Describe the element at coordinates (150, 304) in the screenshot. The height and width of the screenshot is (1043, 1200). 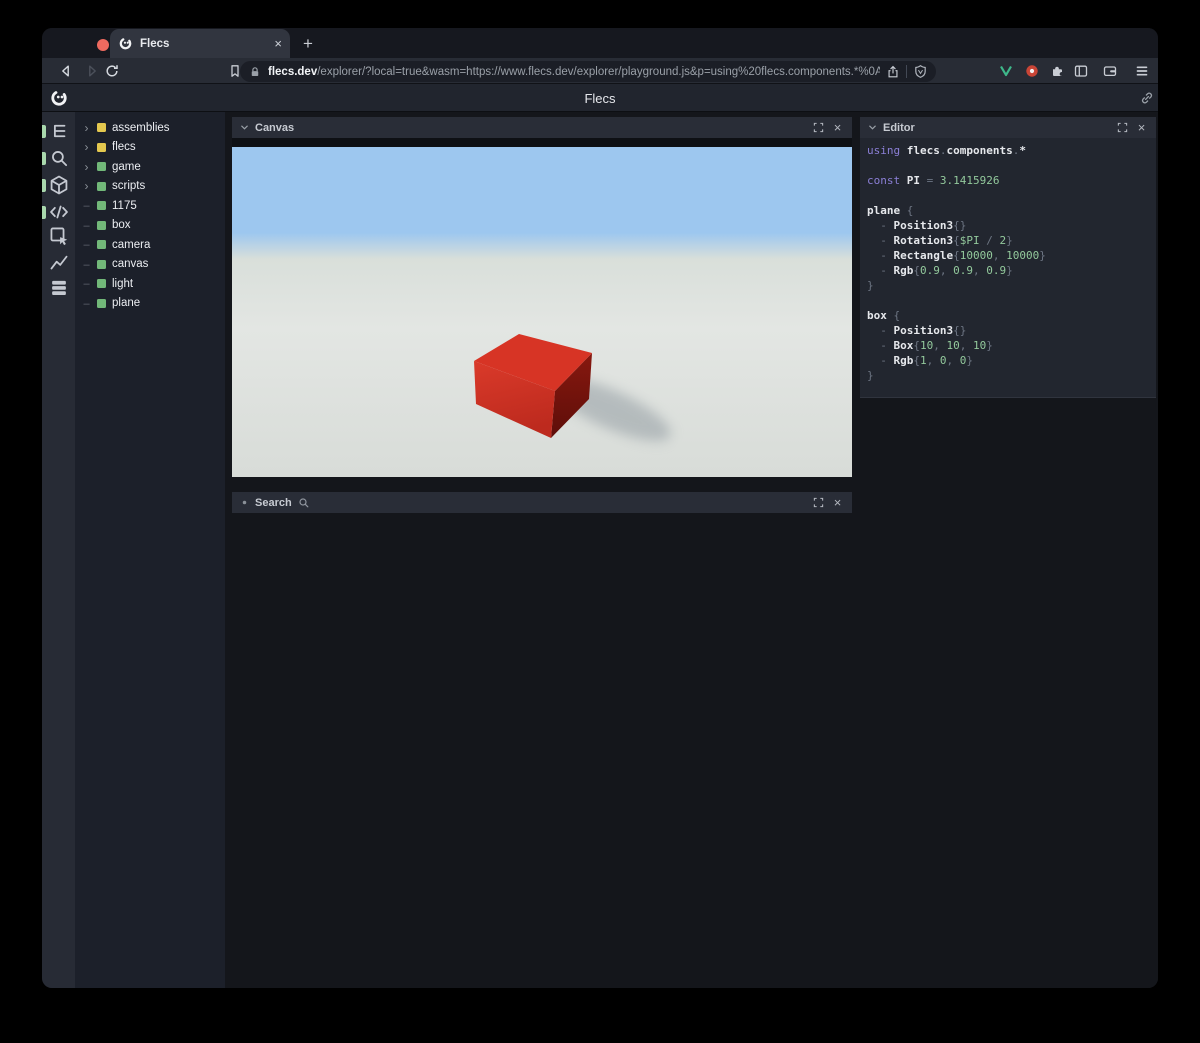
I see `tree-item-plane: plane` at that location.